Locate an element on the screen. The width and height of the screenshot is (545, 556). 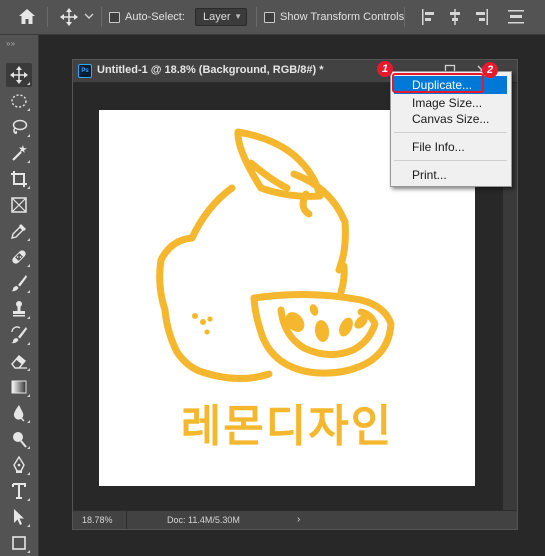
stamp-icon is located at coordinates (19, 309).